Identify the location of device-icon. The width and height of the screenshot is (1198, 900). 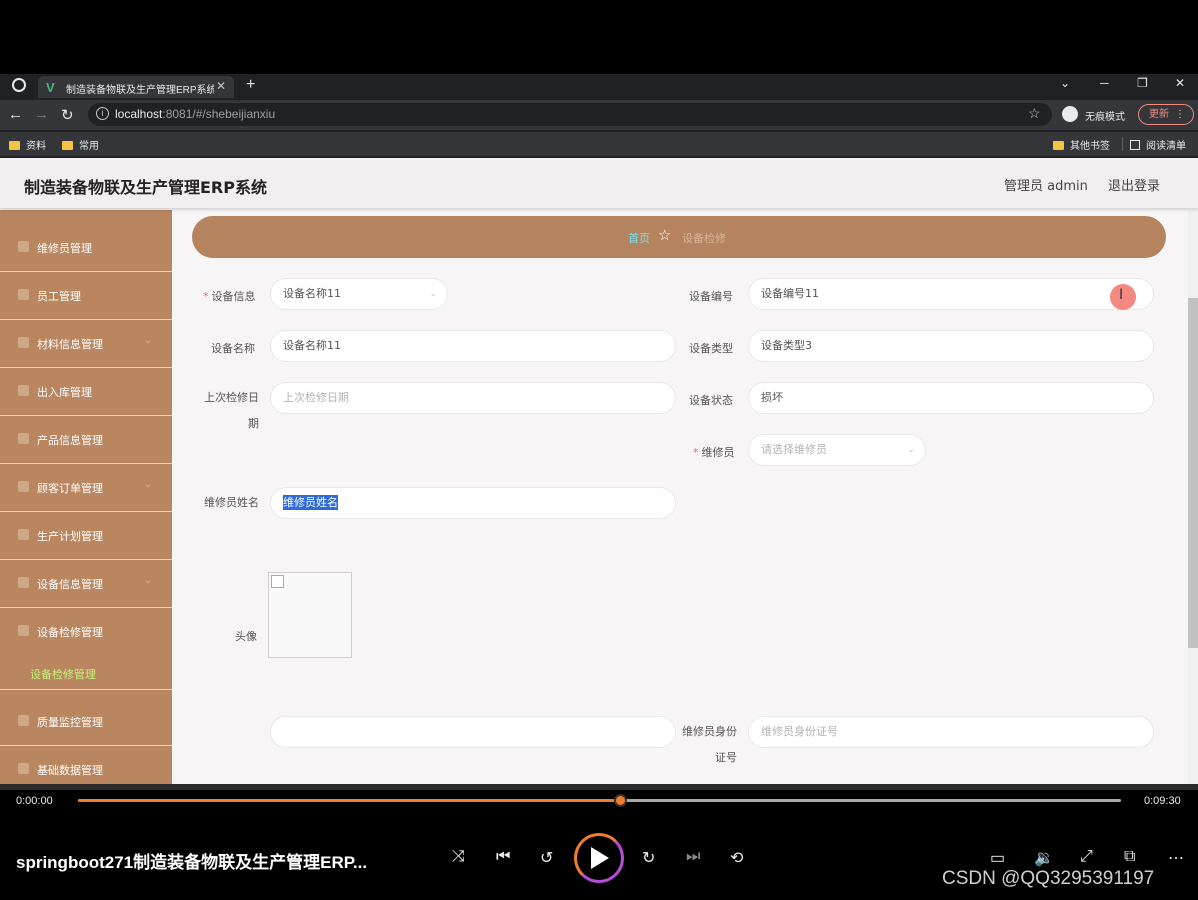
(23, 582).